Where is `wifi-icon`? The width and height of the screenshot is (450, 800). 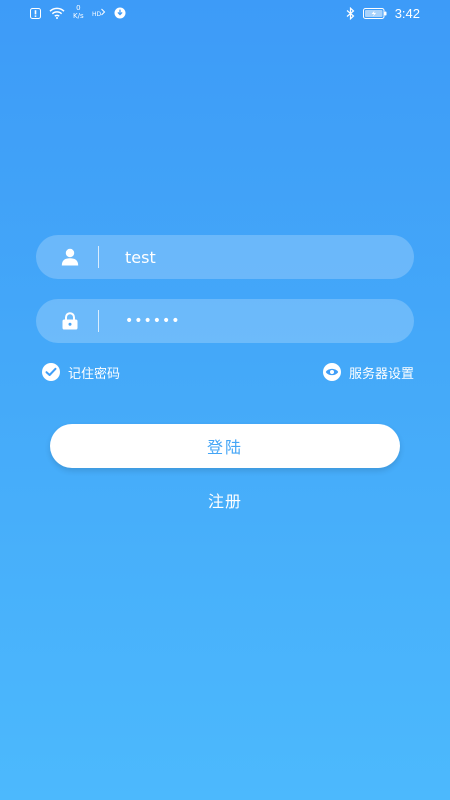
wifi-icon is located at coordinates (57, 13).